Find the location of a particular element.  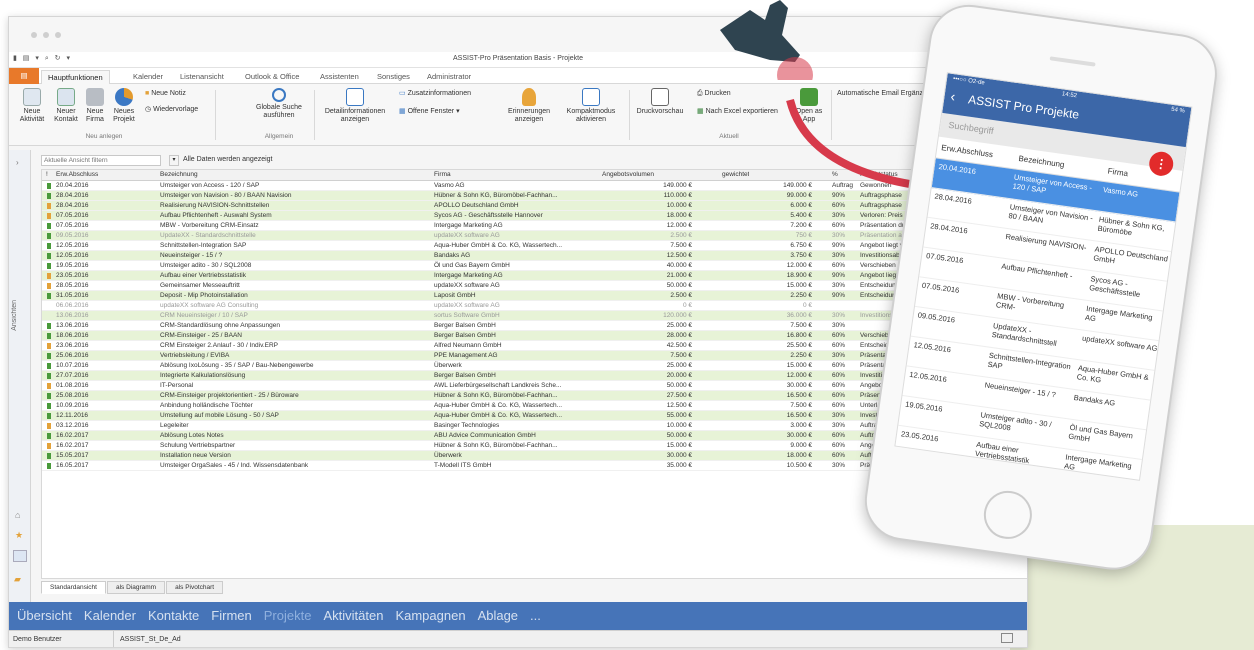

cell-volume: 18.000 € is located at coordinates (679, 215).